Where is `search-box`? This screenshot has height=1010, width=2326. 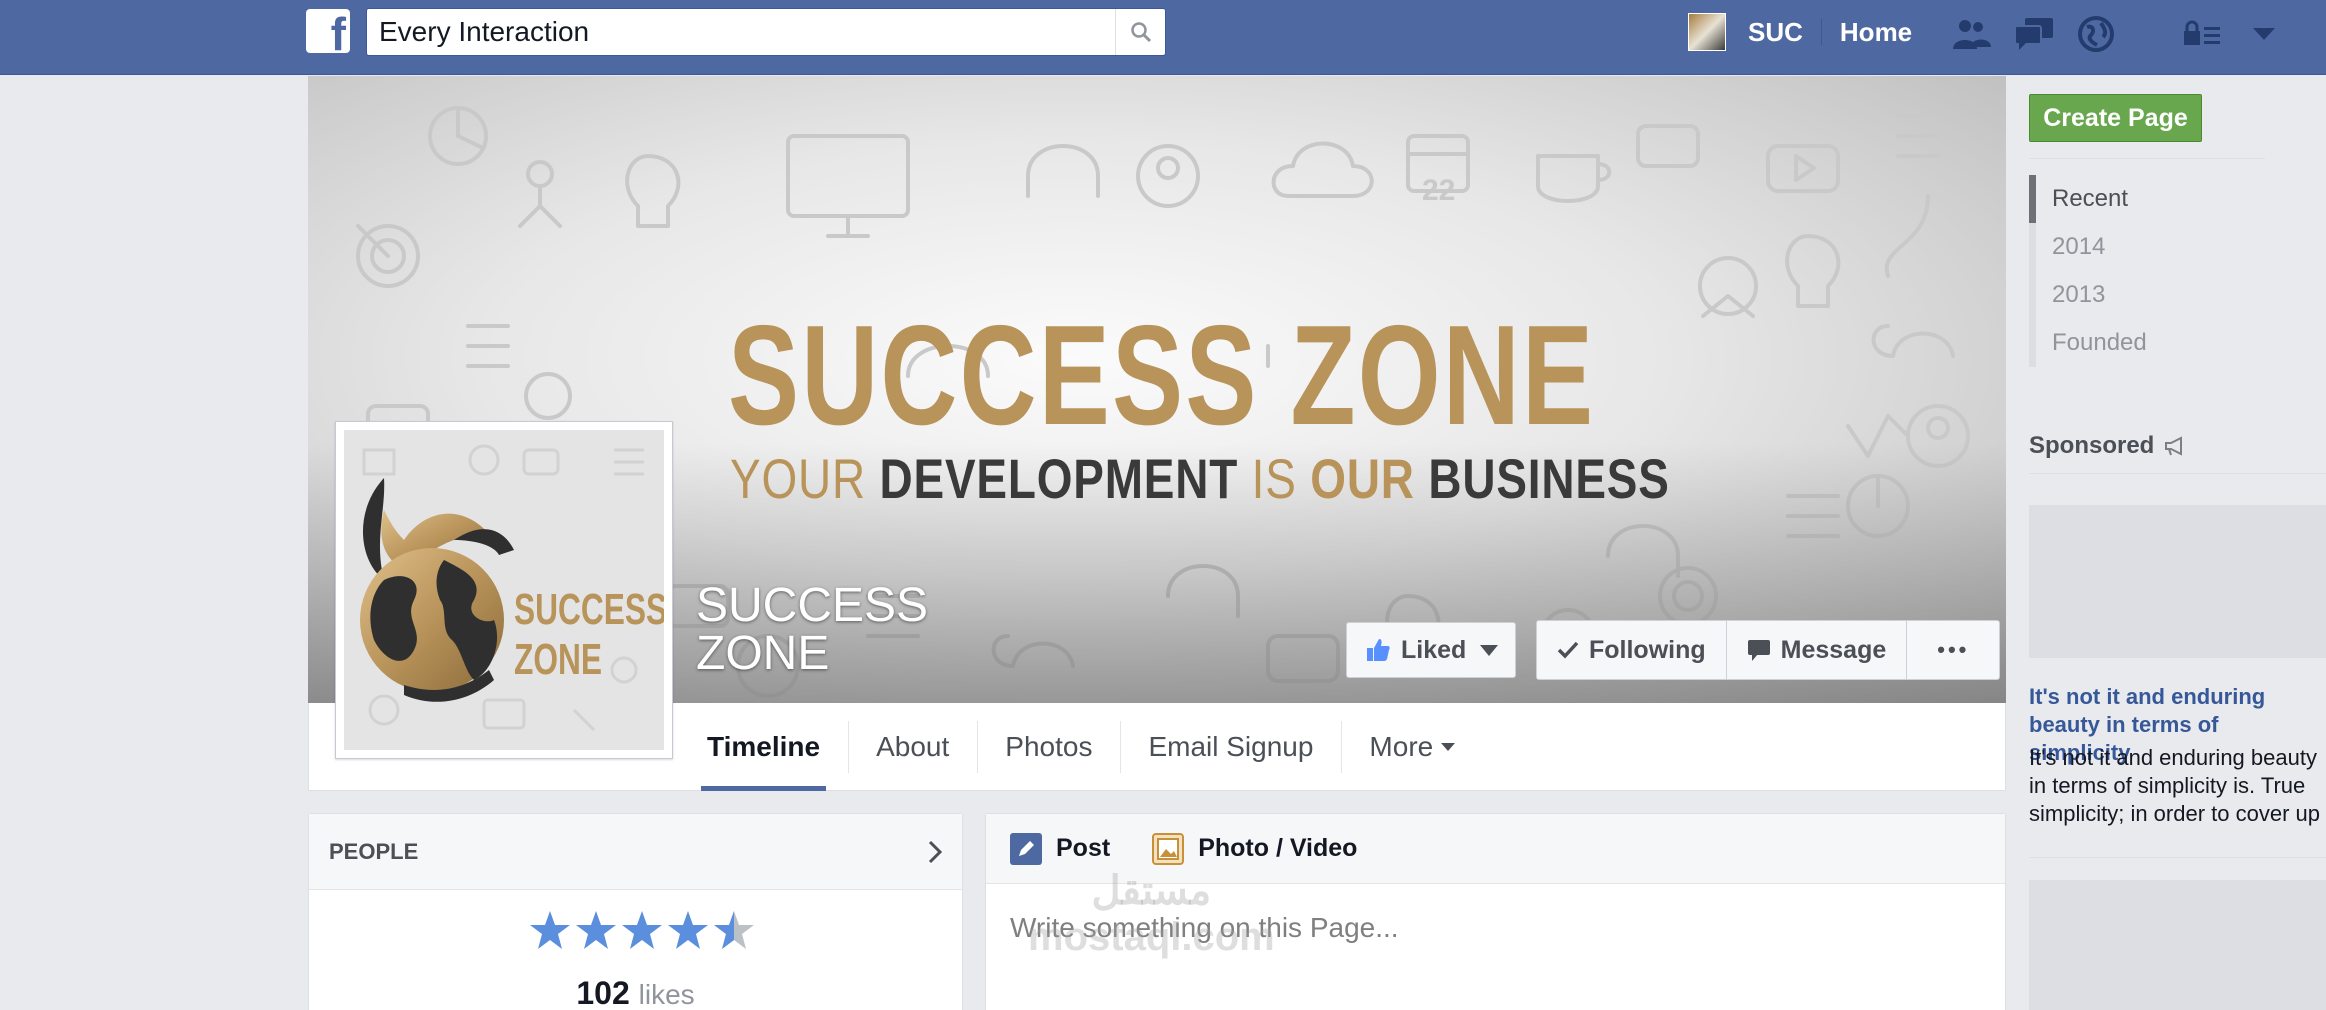
search-box is located at coordinates (766, 32).